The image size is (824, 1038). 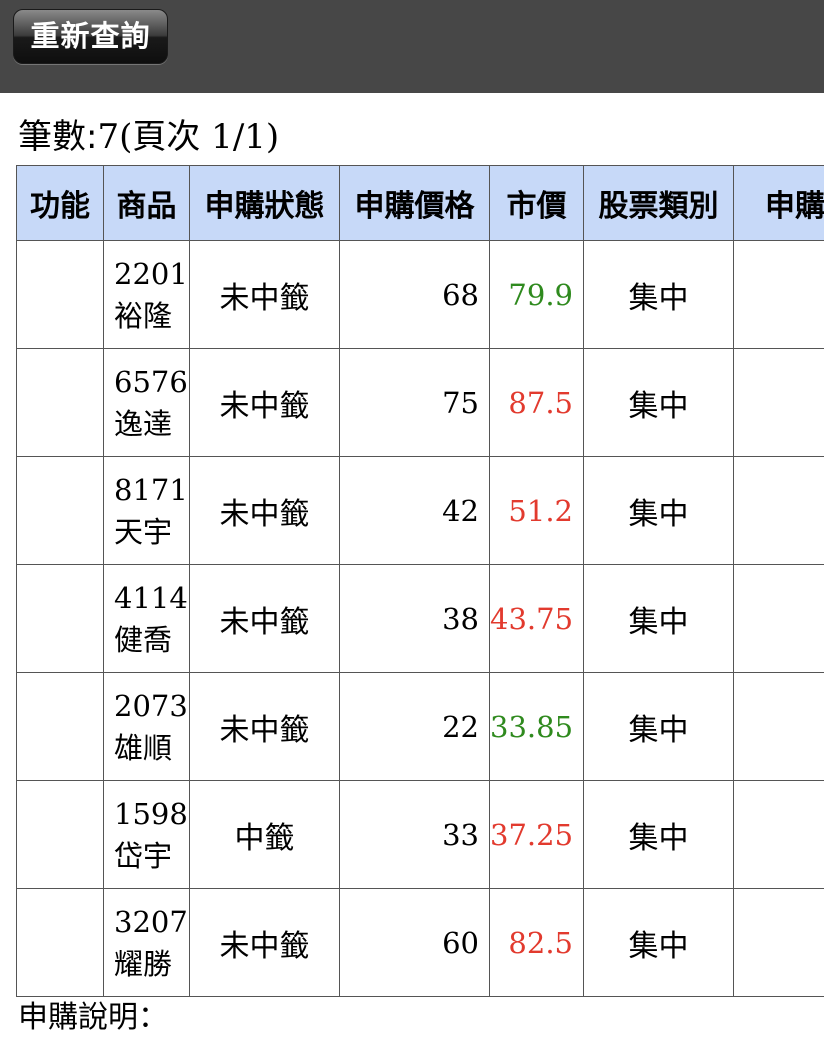 I want to click on header-quantity: 申購股數, so click(x=779, y=203).